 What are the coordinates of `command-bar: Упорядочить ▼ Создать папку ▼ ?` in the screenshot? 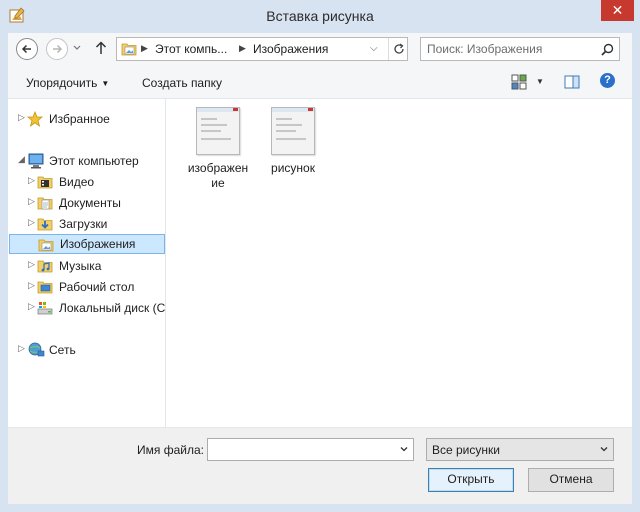 It's located at (320, 82).